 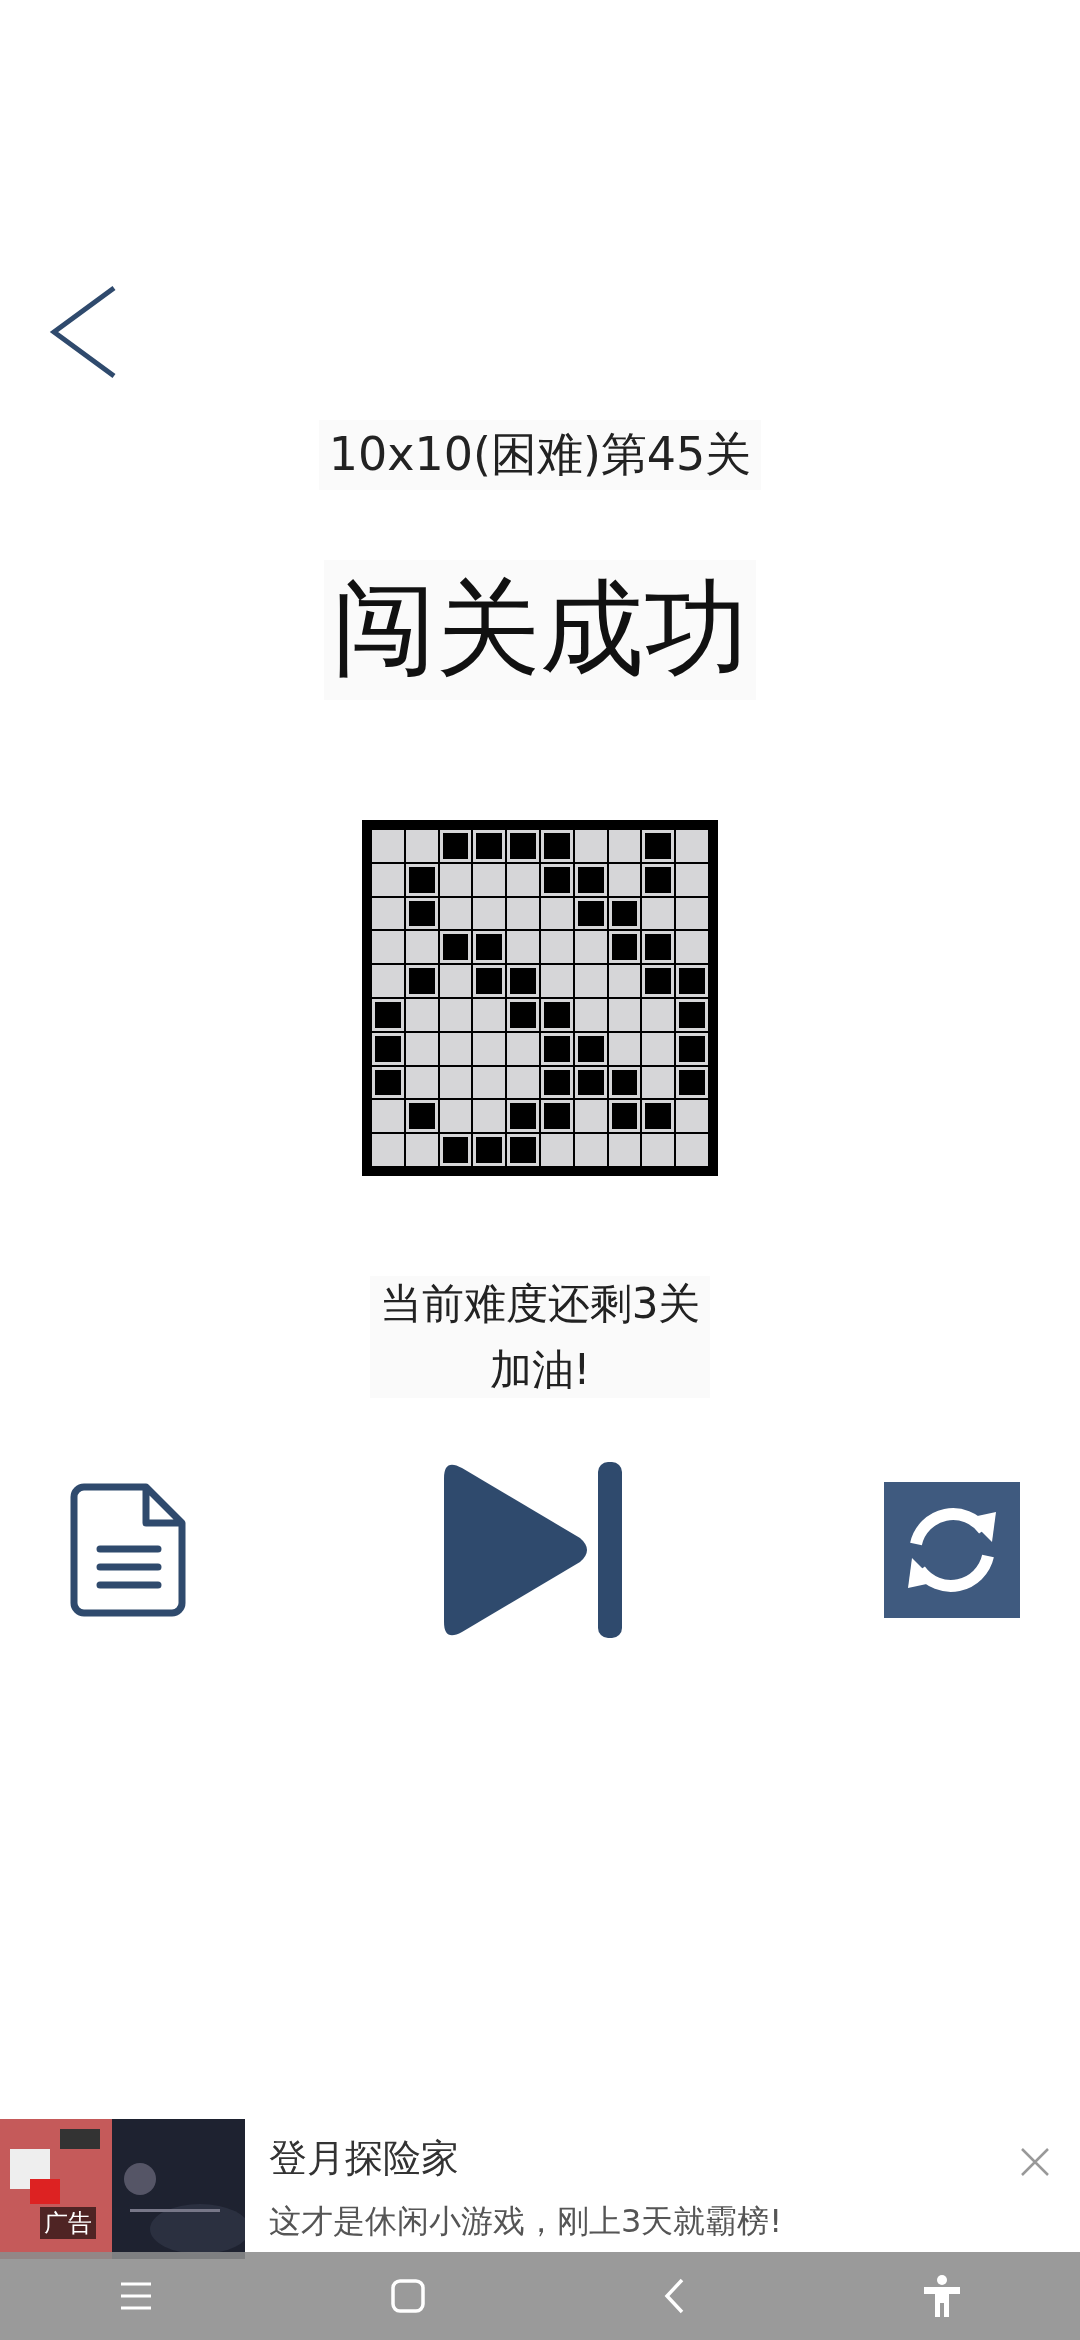 I want to click on menu-icon, so click(x=135, y=2296).